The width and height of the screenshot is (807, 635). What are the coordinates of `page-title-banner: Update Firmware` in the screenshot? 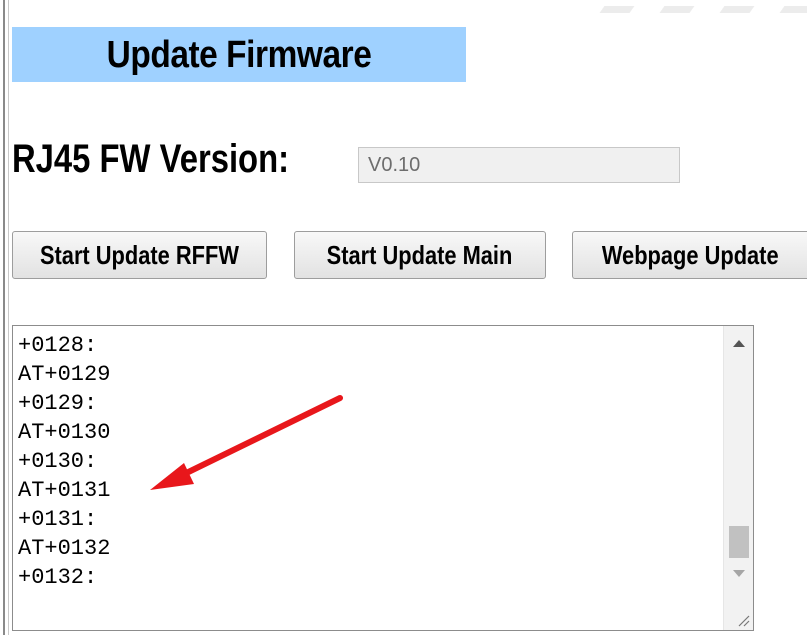 It's located at (239, 54).